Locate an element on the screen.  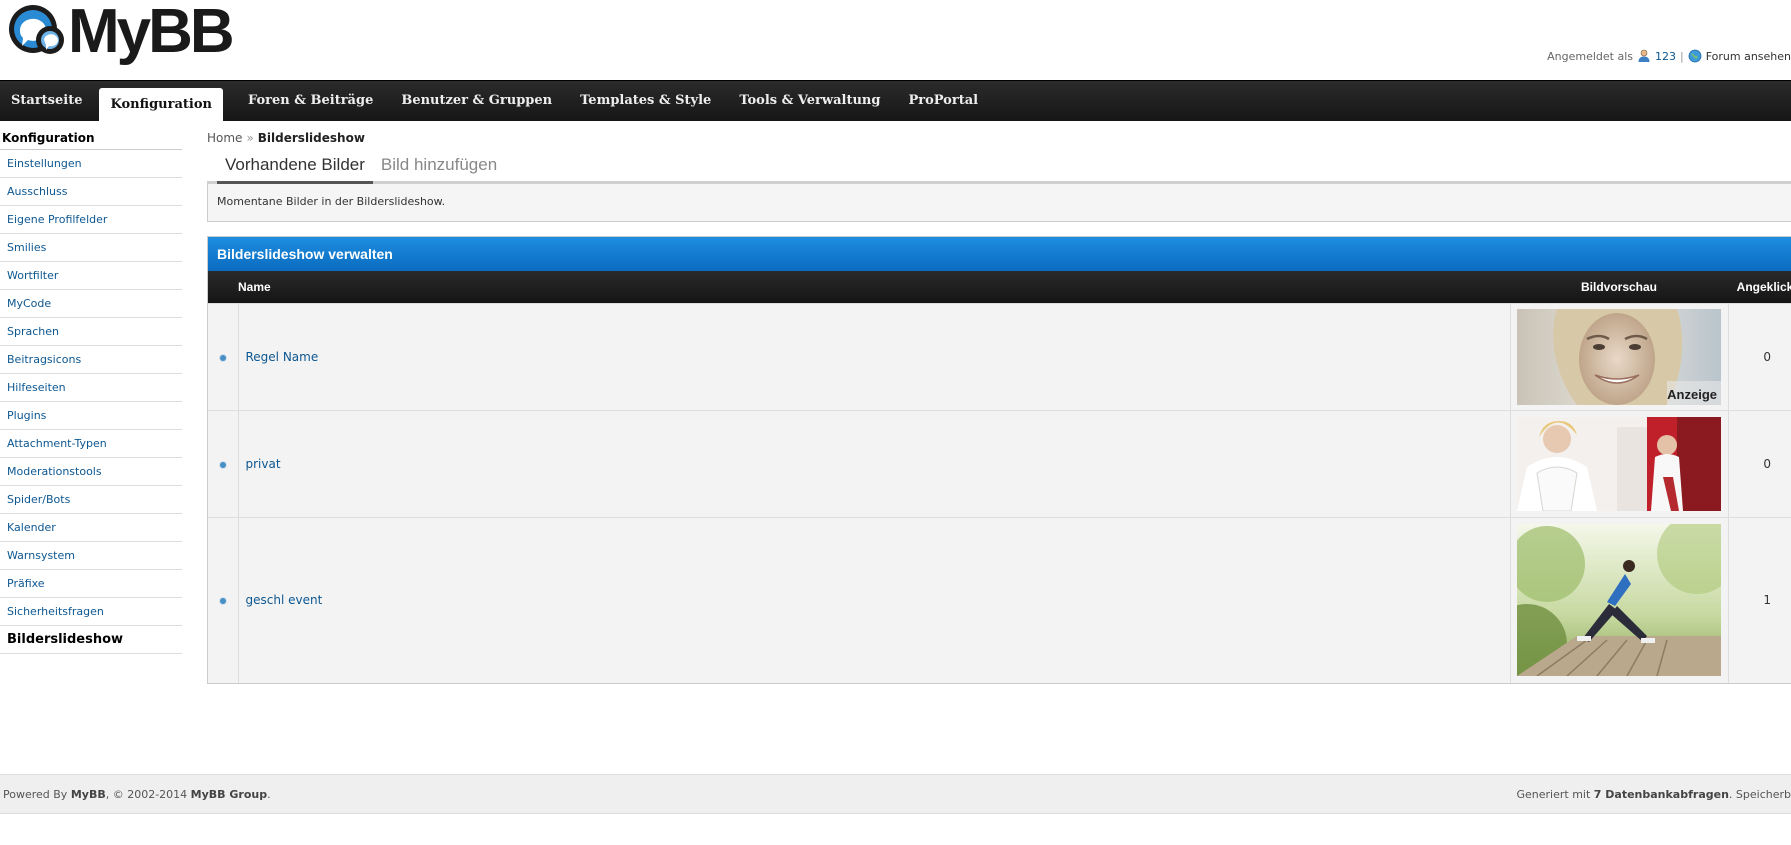
sidebar-item-profilfelder: Eigene Profilfelder is located at coordinates (91, 220).